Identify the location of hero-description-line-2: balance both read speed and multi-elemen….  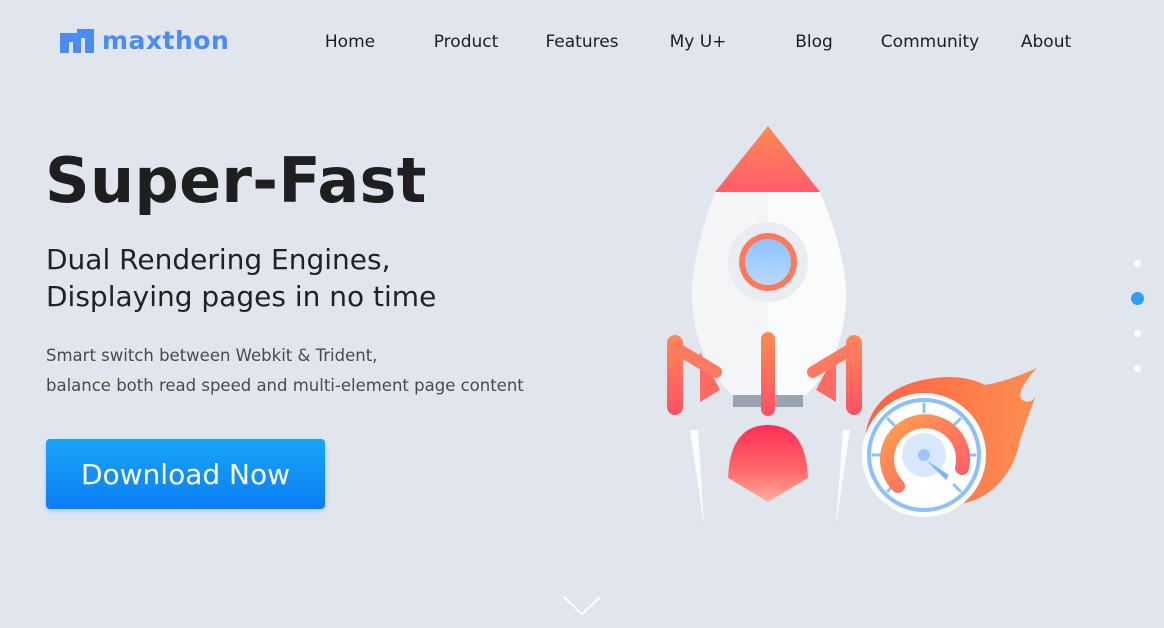
(285, 385).